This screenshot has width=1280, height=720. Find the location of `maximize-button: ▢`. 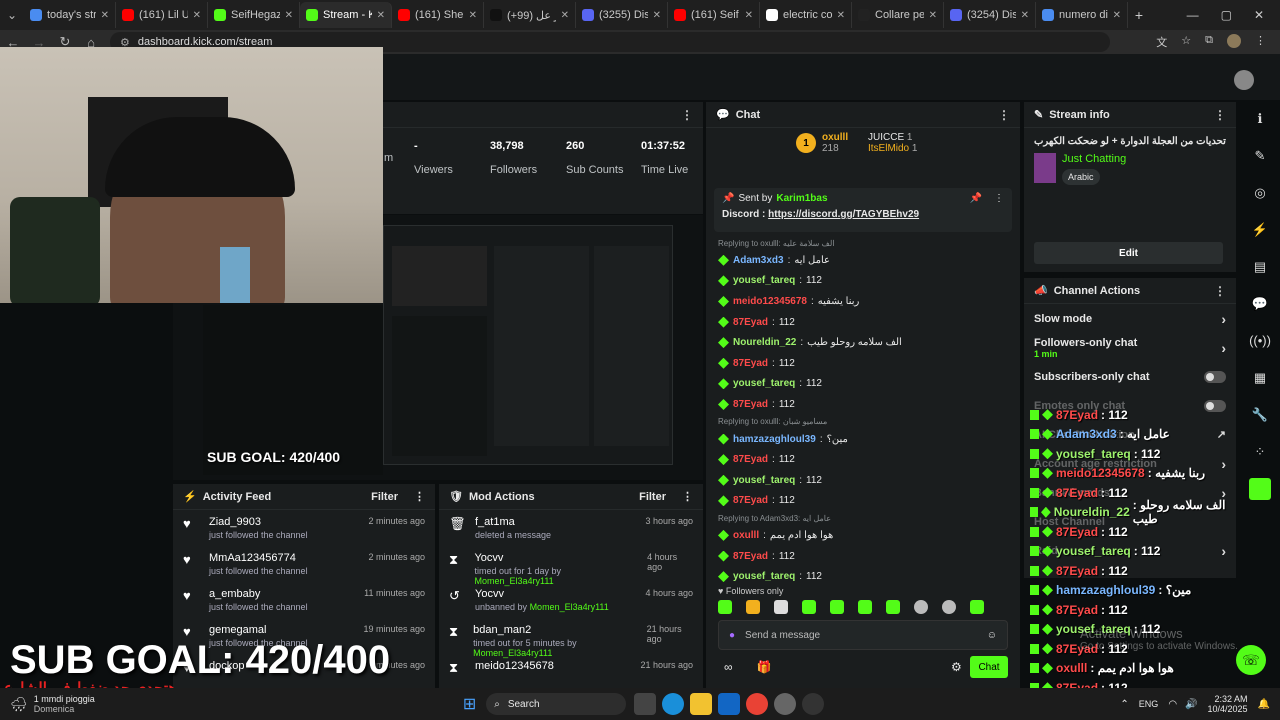

maximize-button: ▢ is located at coordinates (1226, 15).